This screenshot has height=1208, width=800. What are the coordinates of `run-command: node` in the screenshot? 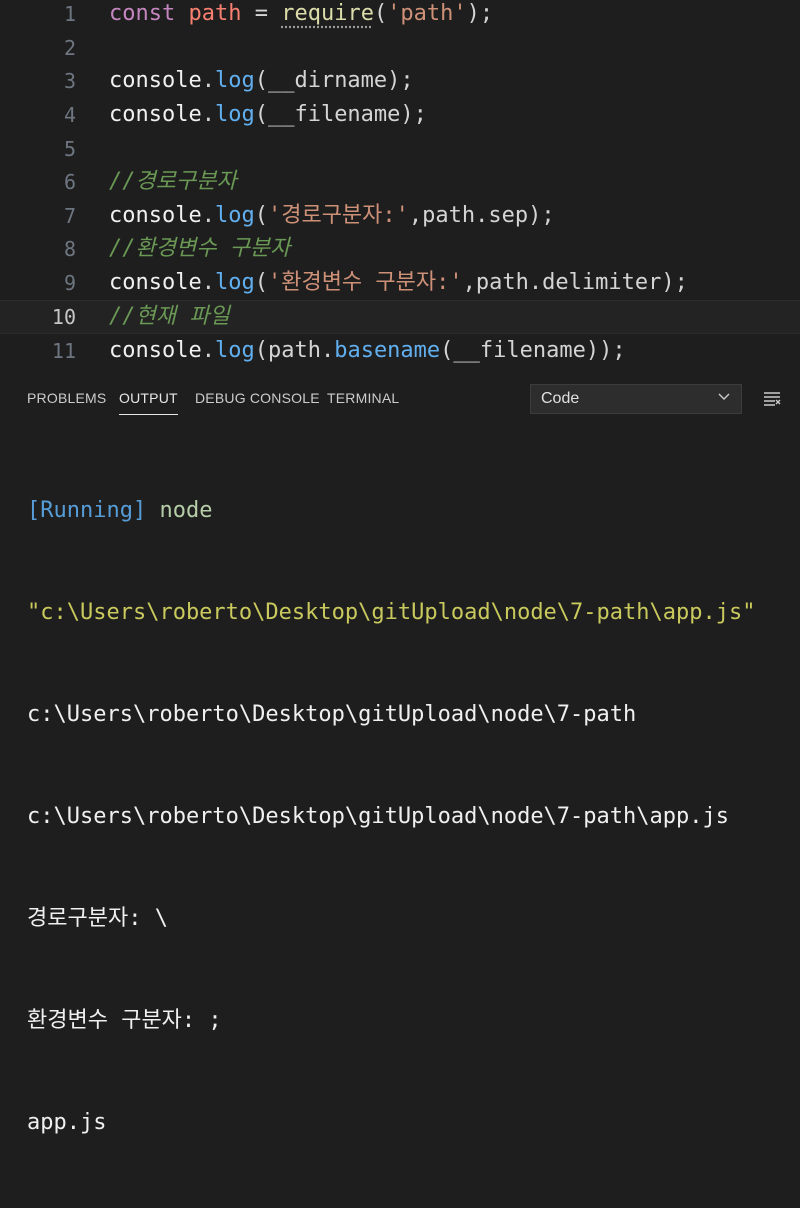 It's located at (179, 510).